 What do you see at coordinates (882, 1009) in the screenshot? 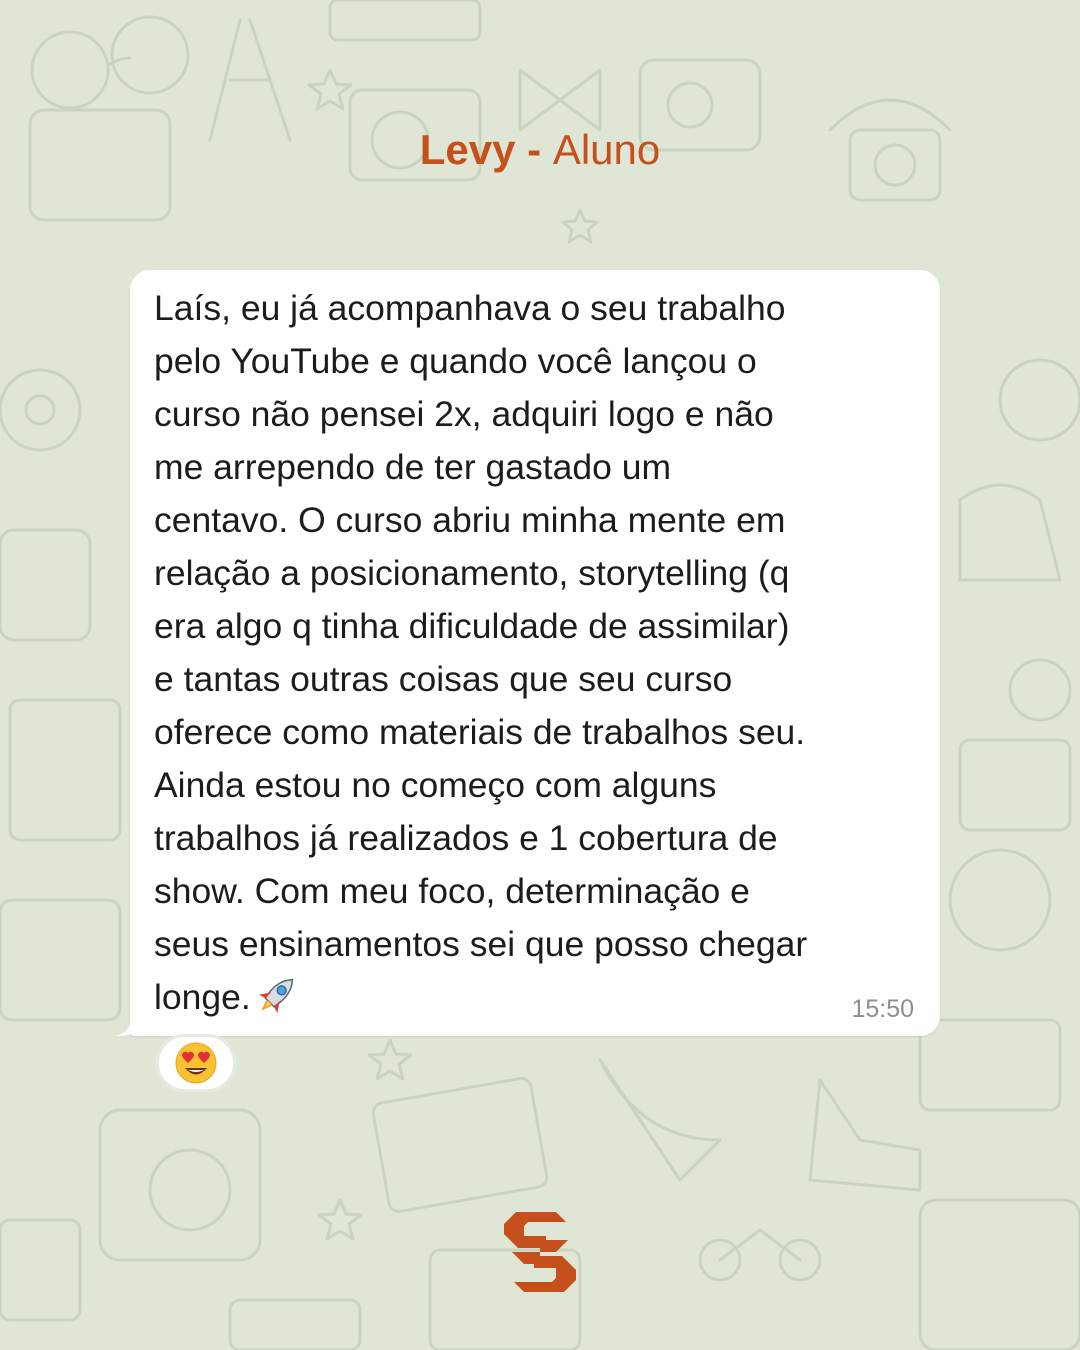
I see `message-timestamp: 15:50` at bounding box center [882, 1009].